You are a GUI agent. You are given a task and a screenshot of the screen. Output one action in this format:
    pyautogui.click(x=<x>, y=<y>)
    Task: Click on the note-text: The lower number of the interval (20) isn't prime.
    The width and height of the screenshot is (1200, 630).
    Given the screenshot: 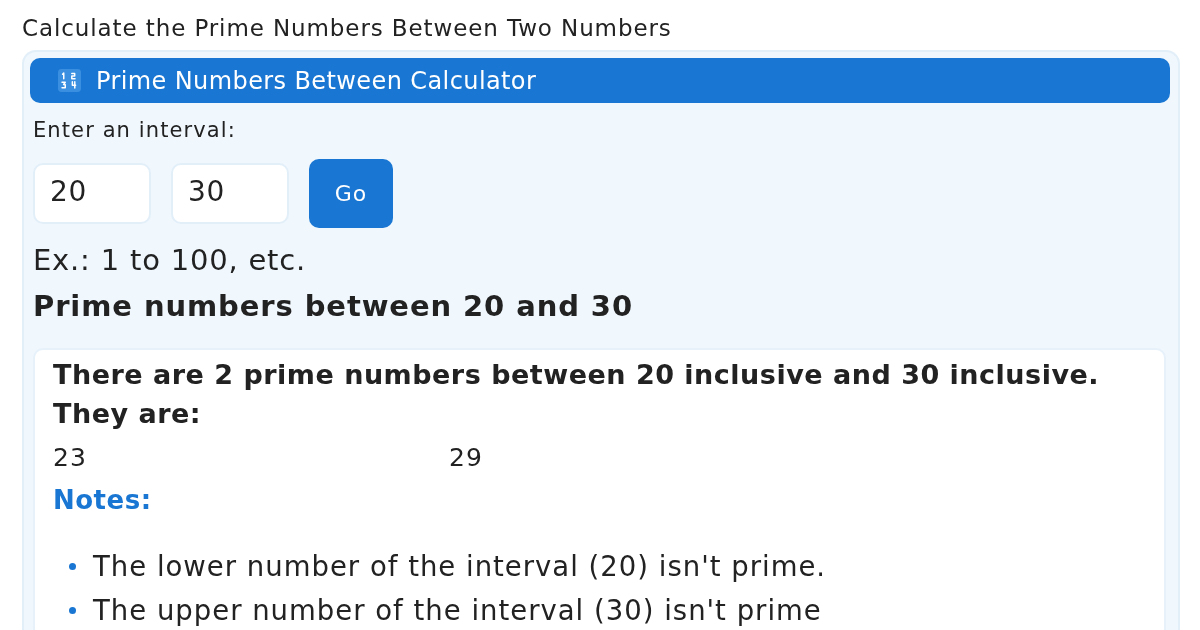 What is the action you would take?
    pyautogui.click(x=460, y=566)
    